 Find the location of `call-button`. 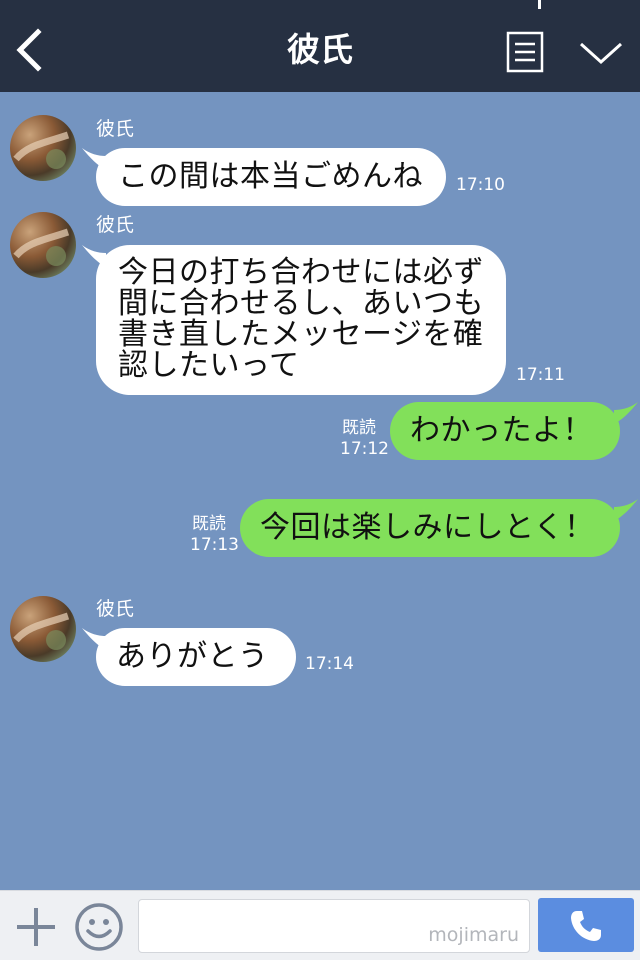

call-button is located at coordinates (586, 925).